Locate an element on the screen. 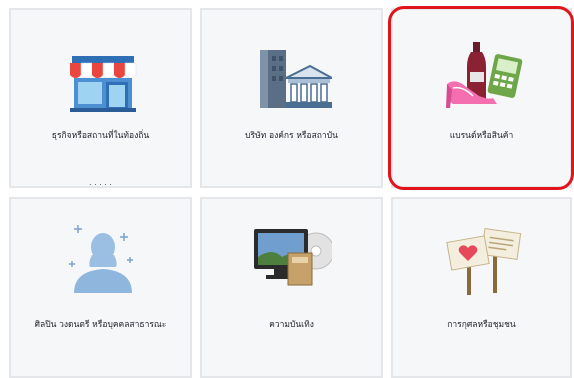 This screenshot has height=378, width=574. tile-label: ศิลปิน วงดนตรี หรือบุคคลสาธารณะ is located at coordinates (100, 325).